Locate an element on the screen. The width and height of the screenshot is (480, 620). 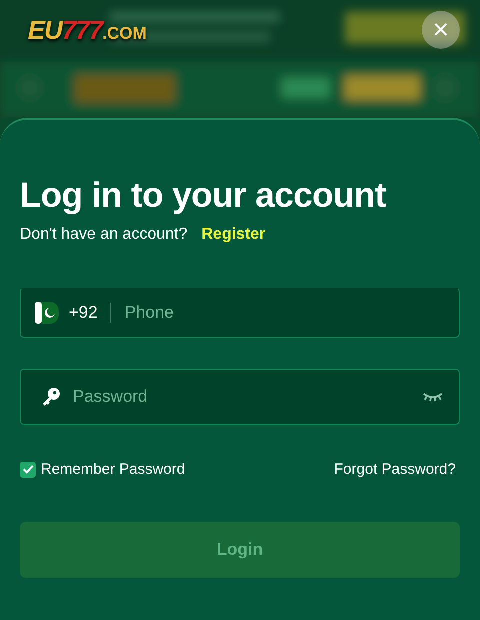
phone-field: +92 Phone is located at coordinates (240, 313).